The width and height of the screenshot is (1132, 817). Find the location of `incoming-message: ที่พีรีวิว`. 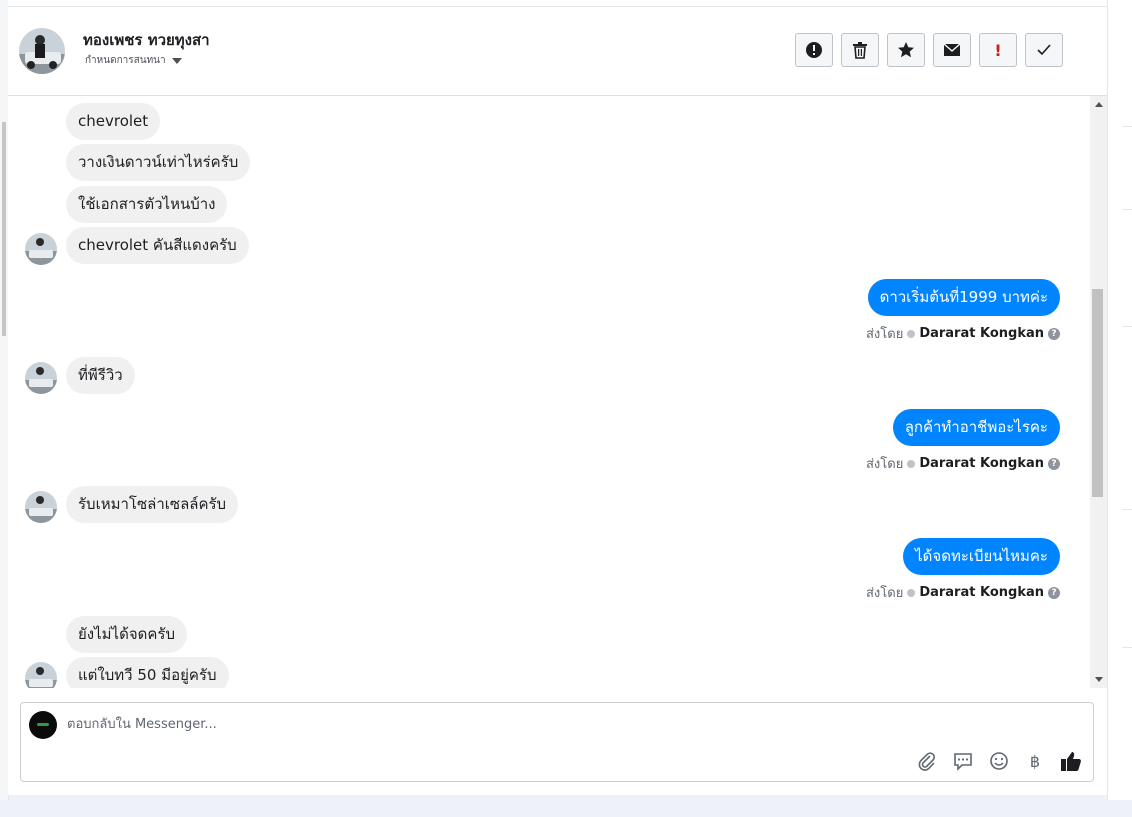

incoming-message: ที่พีรีวิว is located at coordinates (100, 375).